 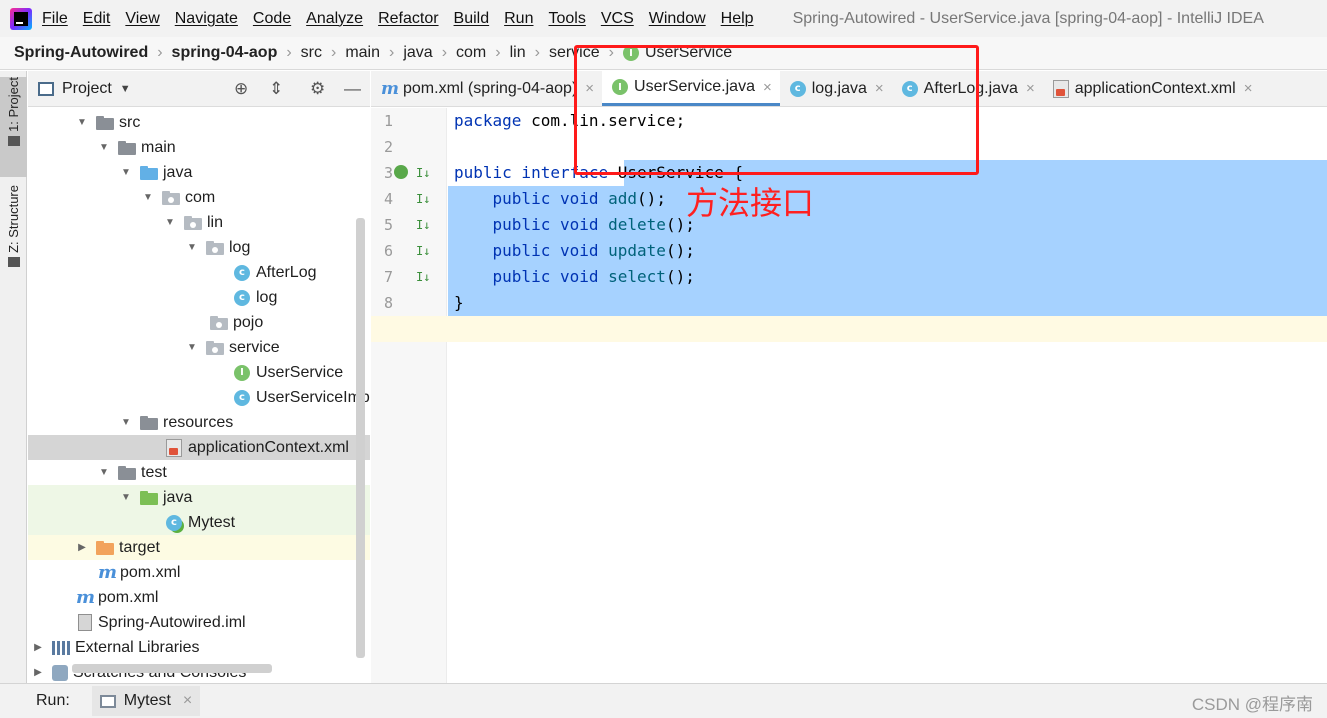 I want to click on menu-tools: Tools, so click(x=566, y=19).